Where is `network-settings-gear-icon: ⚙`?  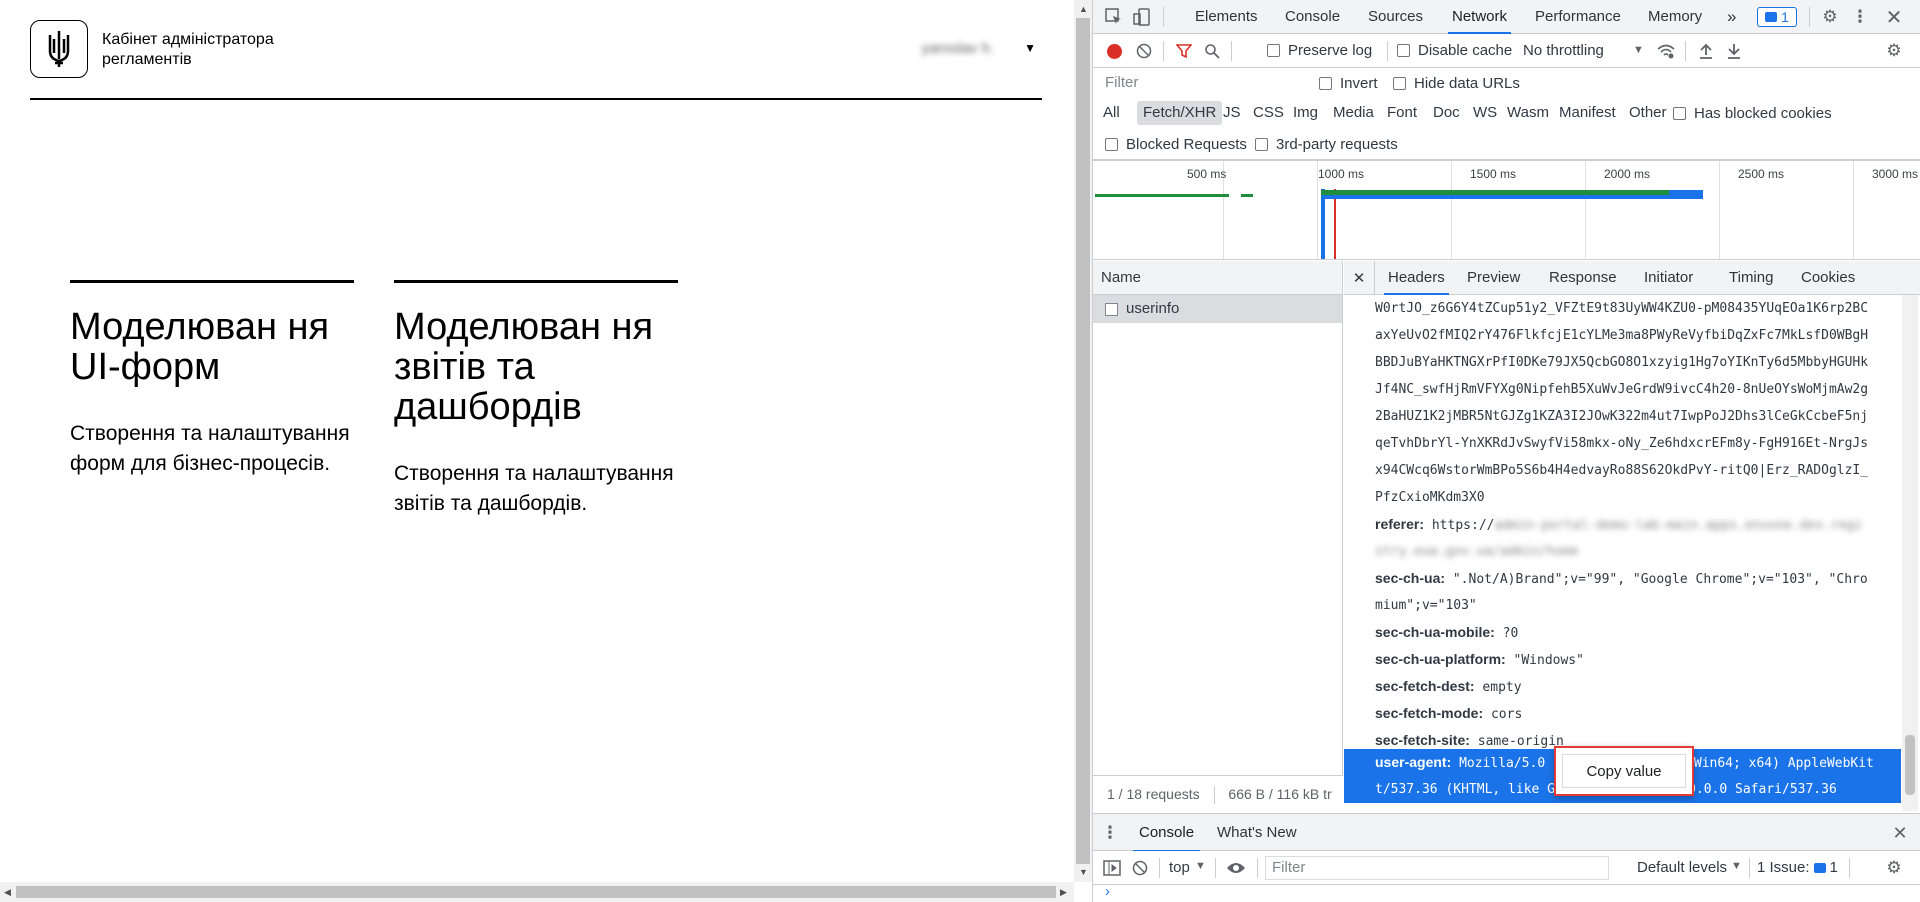
network-settings-gear-icon: ⚙ is located at coordinates (1894, 51).